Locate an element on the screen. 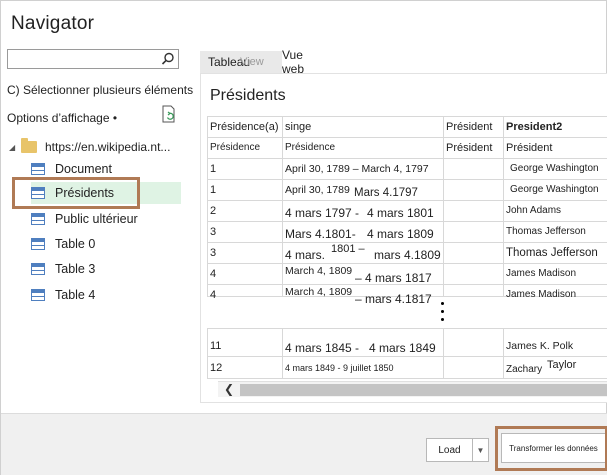 The width and height of the screenshot is (607, 475). column-header: President2 is located at coordinates (555, 126).